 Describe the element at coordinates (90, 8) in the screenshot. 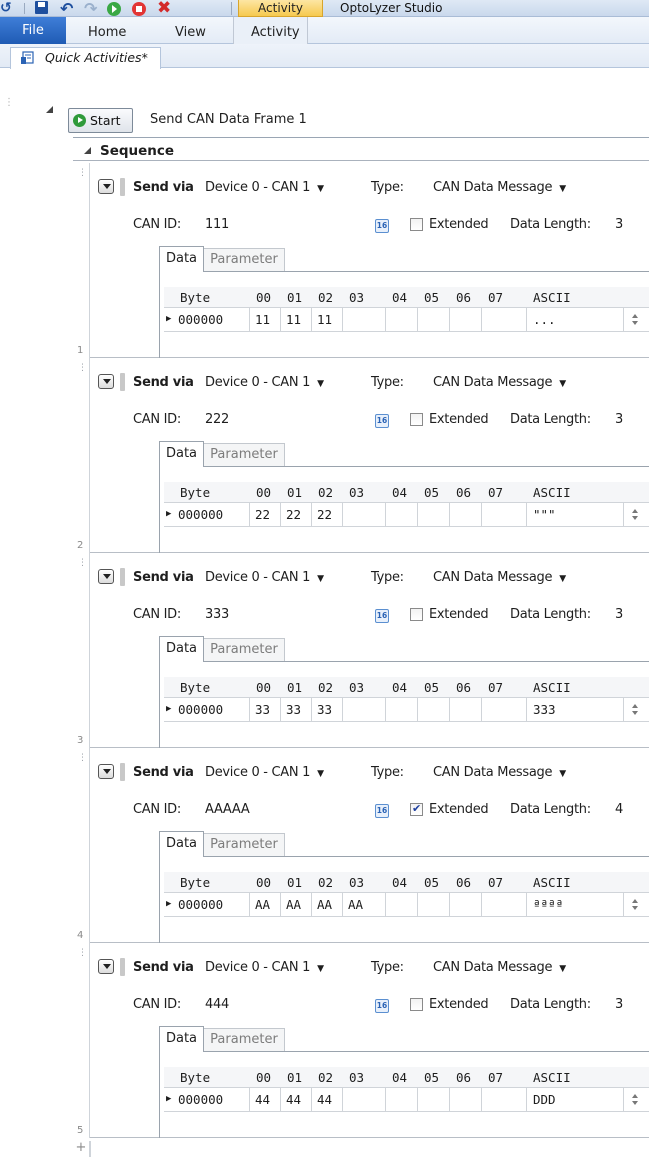

I see `redo-icon: ↷` at that location.